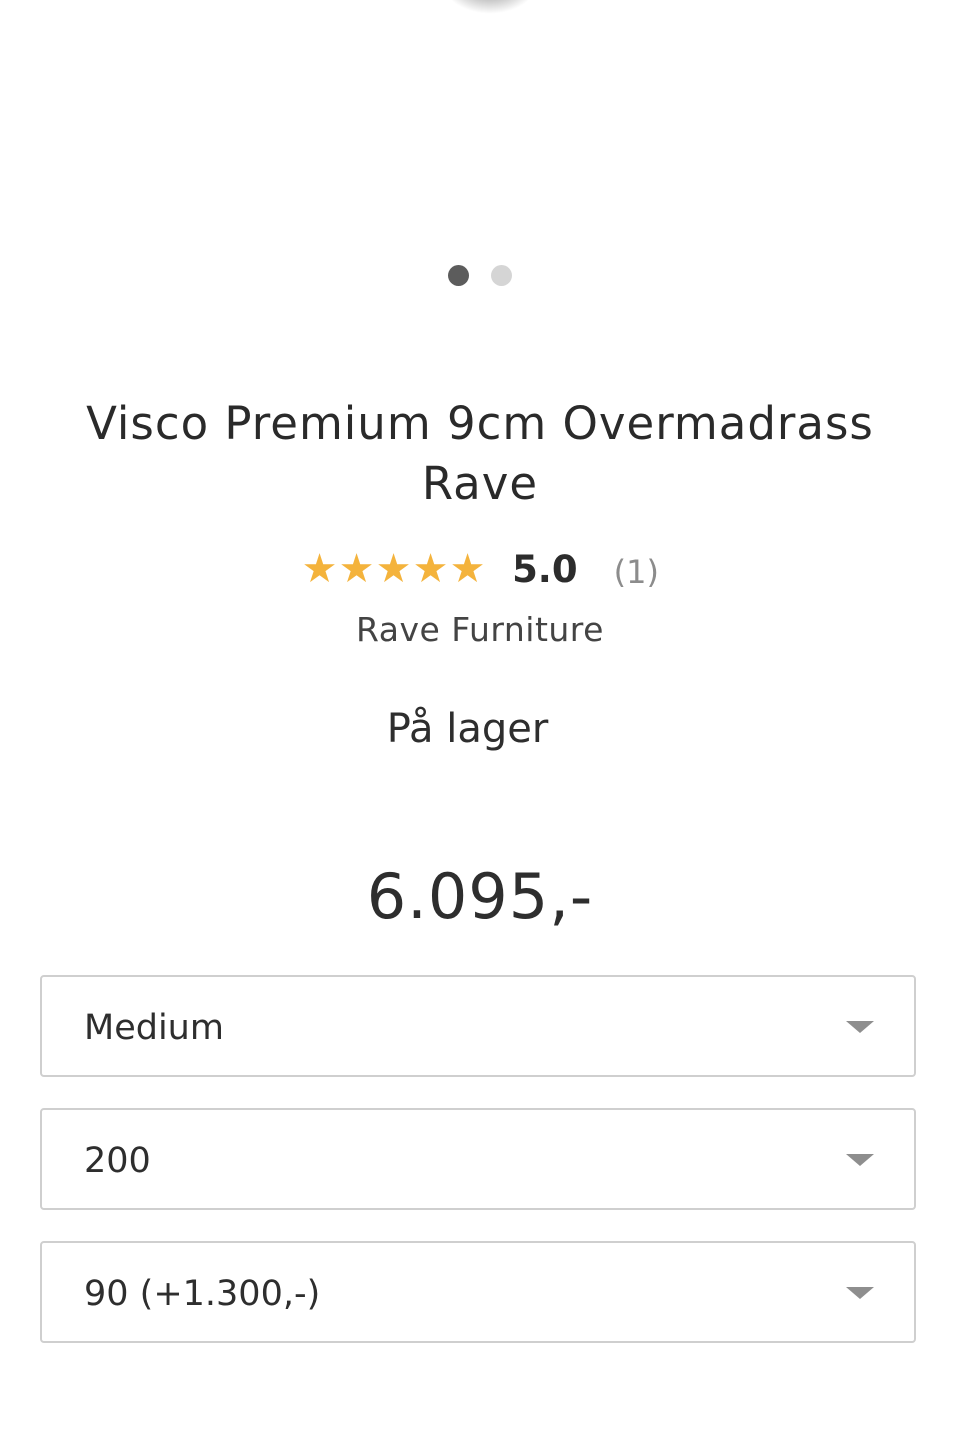 The height and width of the screenshot is (1440, 960). I want to click on firmness-select: Medium, so click(478, 1026).